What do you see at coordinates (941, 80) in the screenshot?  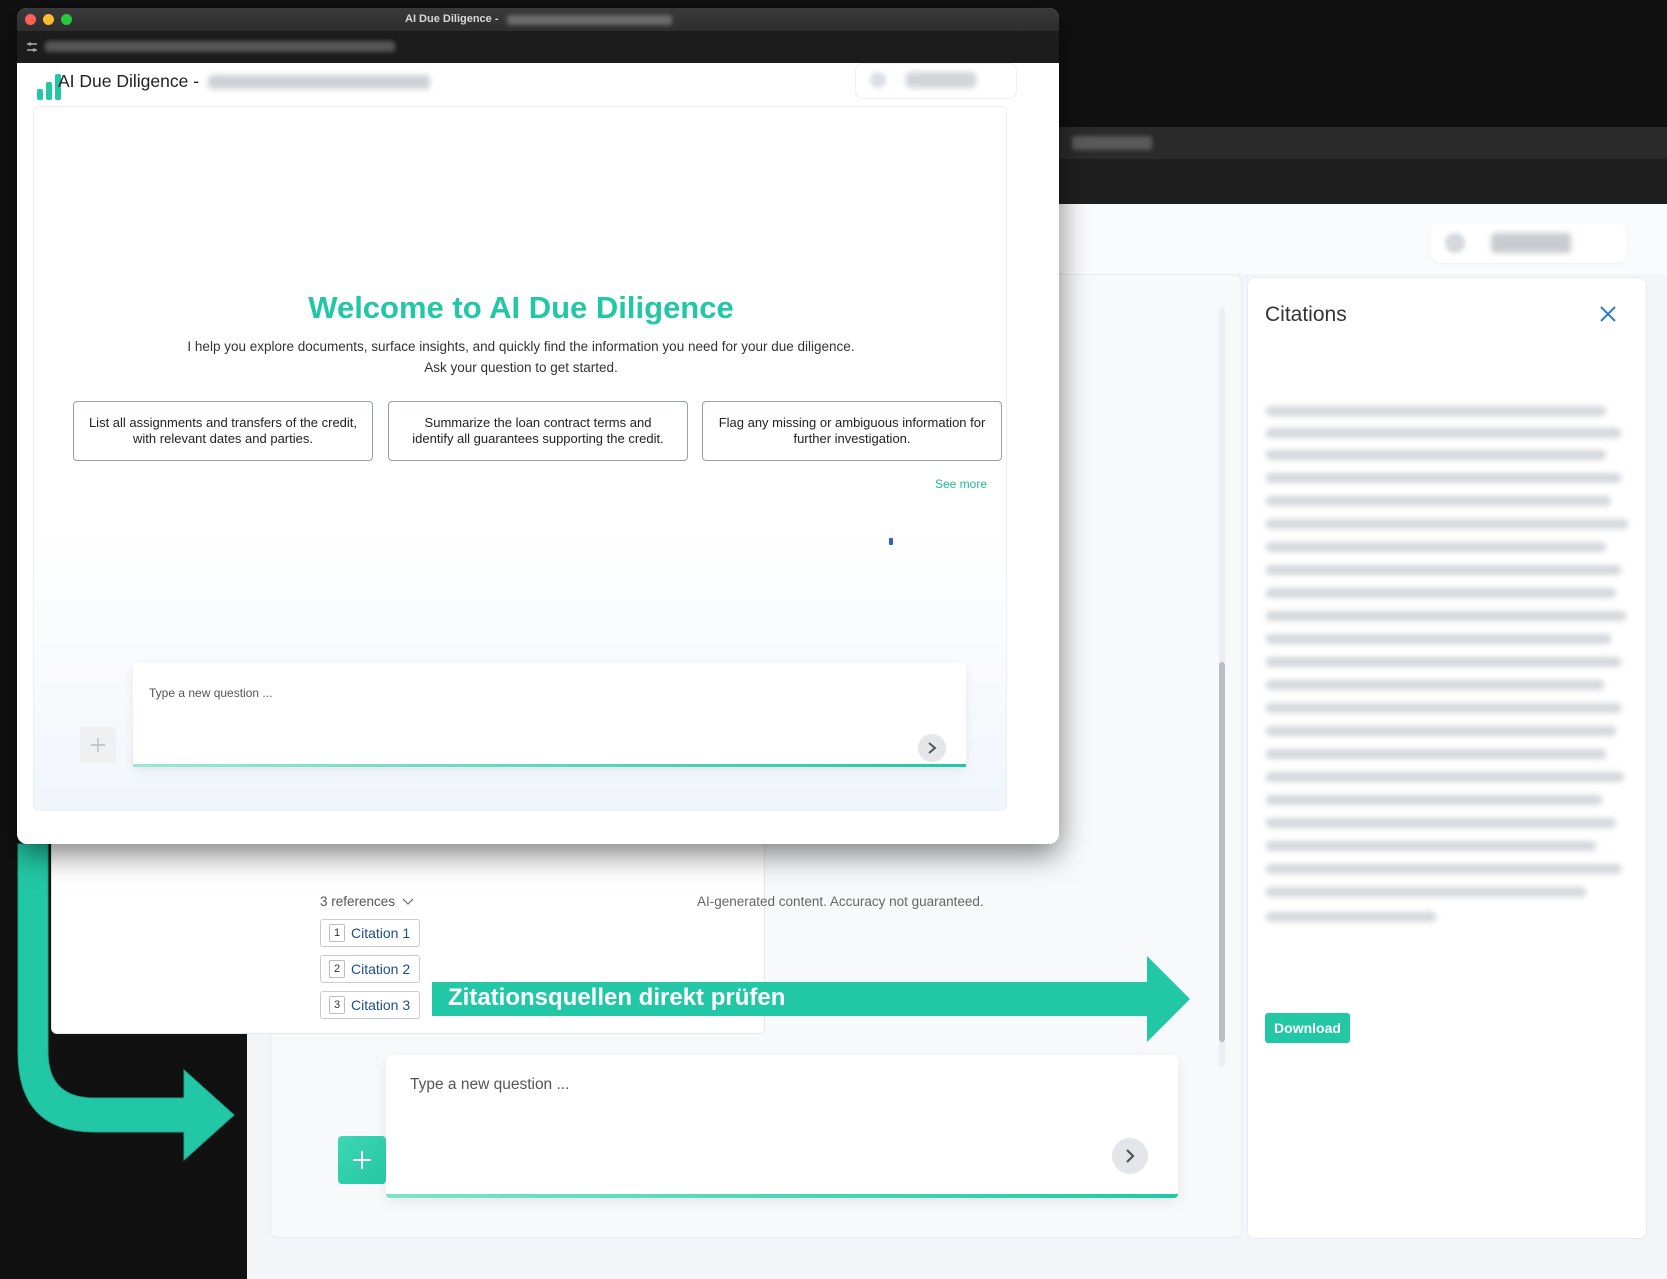 I see `redacted-user-name` at bounding box center [941, 80].